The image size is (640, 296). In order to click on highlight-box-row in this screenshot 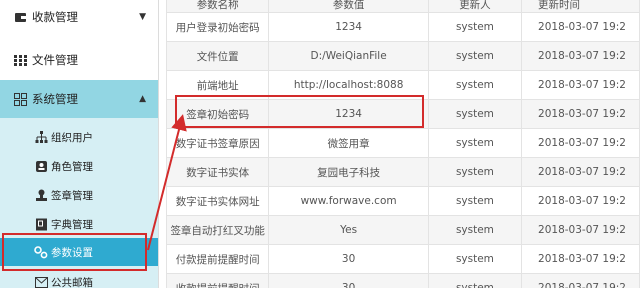, I will do `click(299, 111)`.